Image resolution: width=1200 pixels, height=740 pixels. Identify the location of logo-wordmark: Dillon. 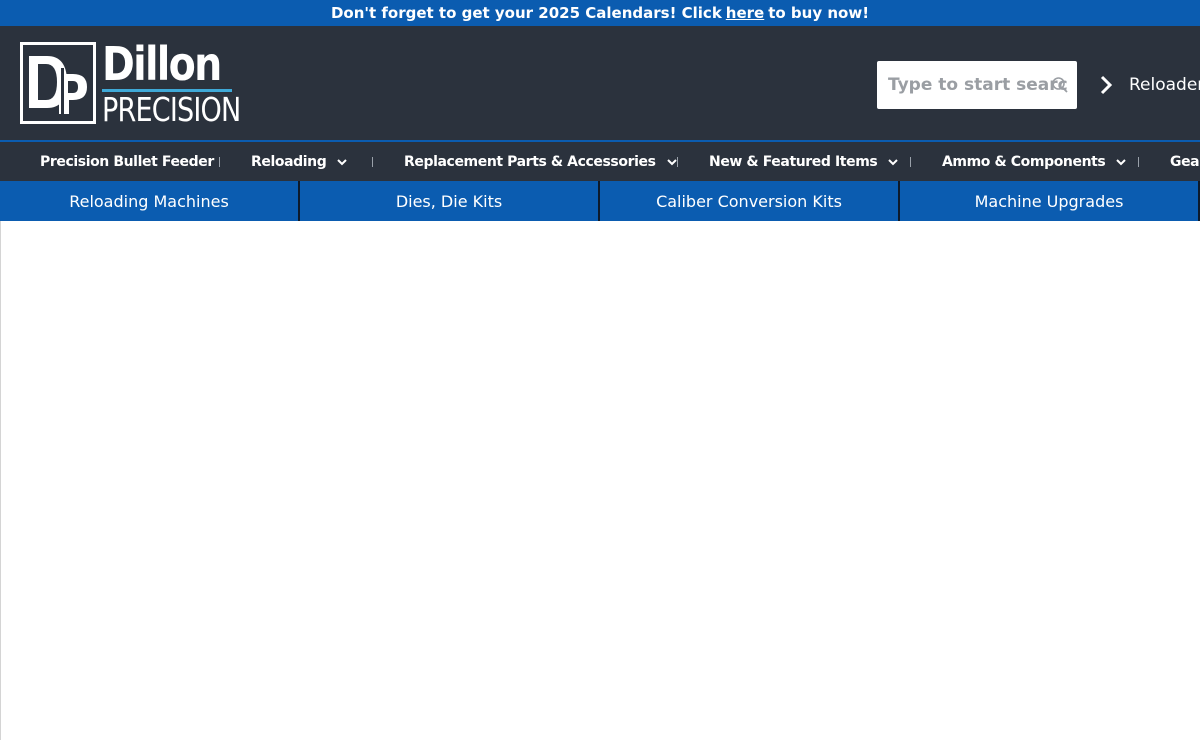
(162, 64).